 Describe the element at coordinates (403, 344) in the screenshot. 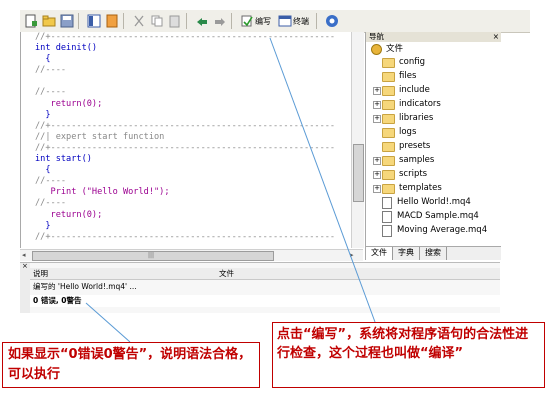

I see `annotation-text-right: 点击“编写”，系统将对程序语句的合法性进行检查，这个过程也叫做“编译”` at that location.